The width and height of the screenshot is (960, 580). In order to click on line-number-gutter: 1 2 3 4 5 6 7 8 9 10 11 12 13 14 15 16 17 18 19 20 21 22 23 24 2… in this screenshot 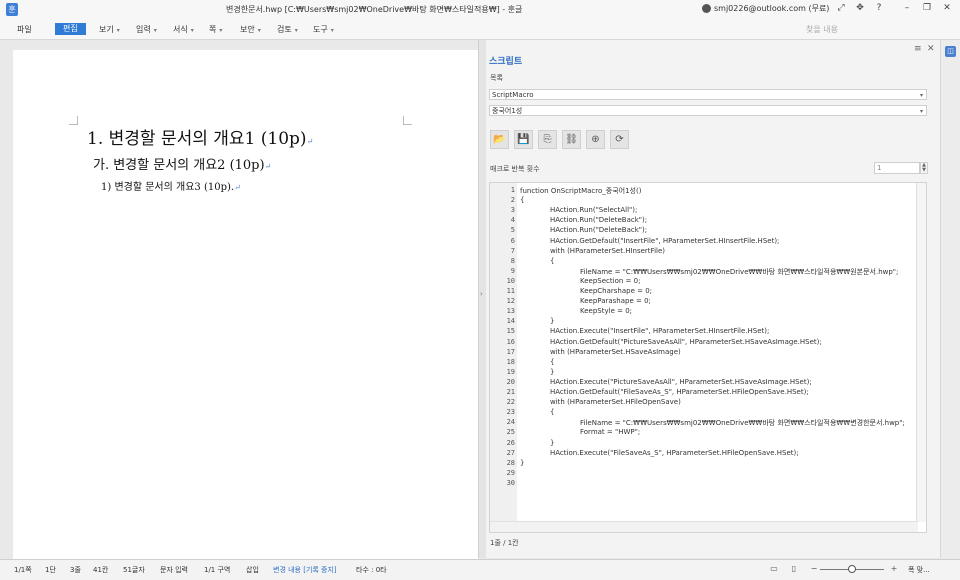, I will do `click(503, 352)`.